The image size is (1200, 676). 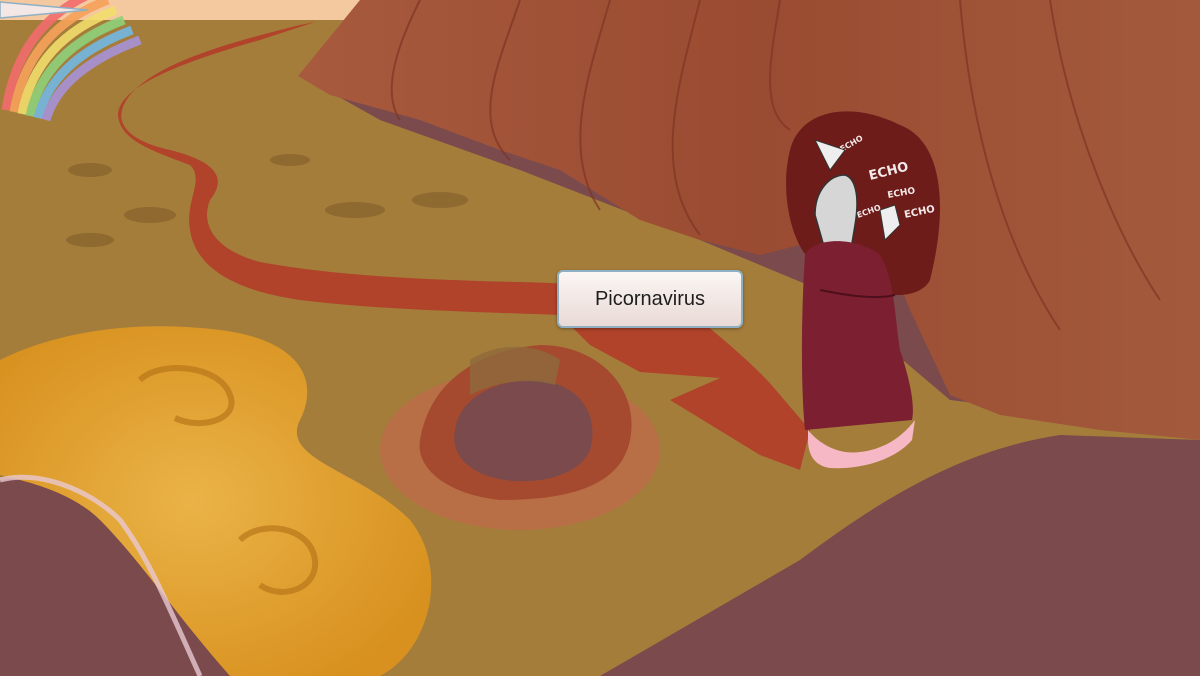 I want to click on callout-tail, so click(x=44, y=10).